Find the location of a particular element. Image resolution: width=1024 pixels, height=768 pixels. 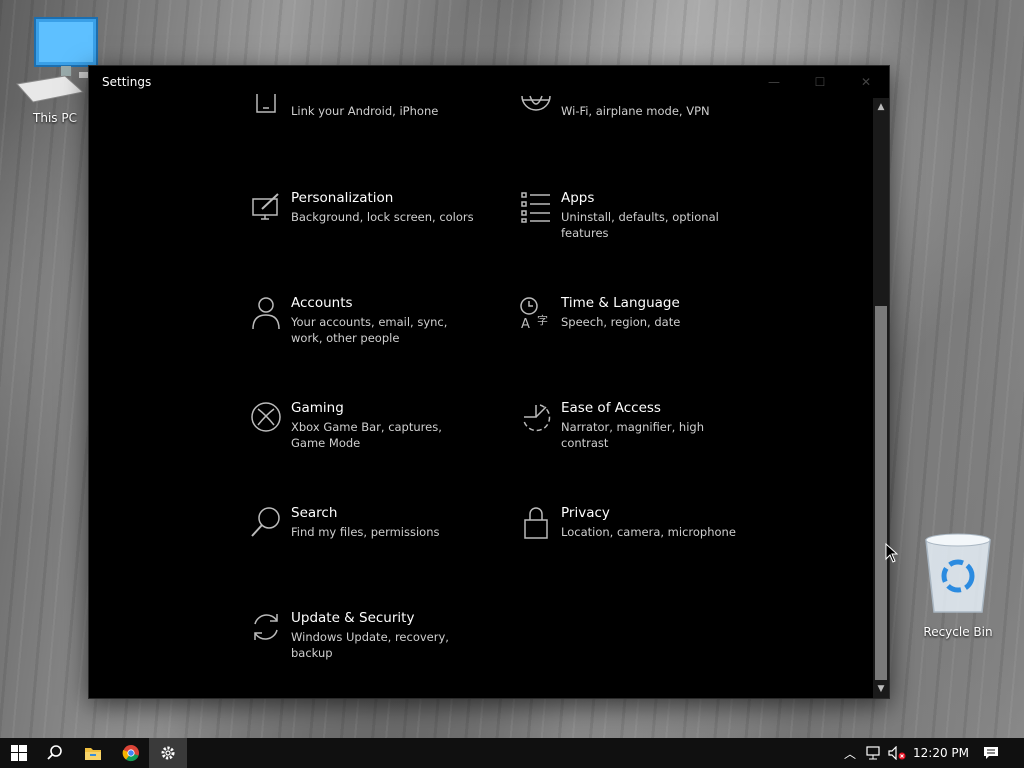

ease-of-access-icon is located at coordinates (536, 420).